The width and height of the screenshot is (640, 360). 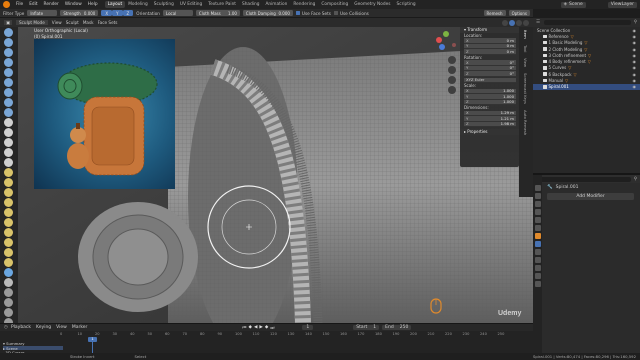 I want to click on axis-x-toggle: X, so click(x=107, y=13).